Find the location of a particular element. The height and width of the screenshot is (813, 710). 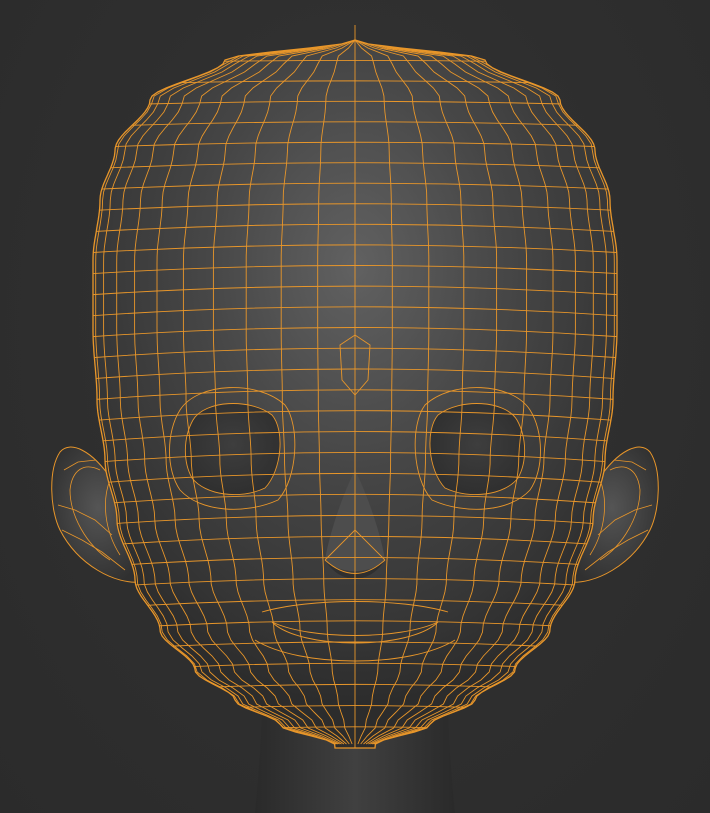

right-eye-socket is located at coordinates (477, 449).